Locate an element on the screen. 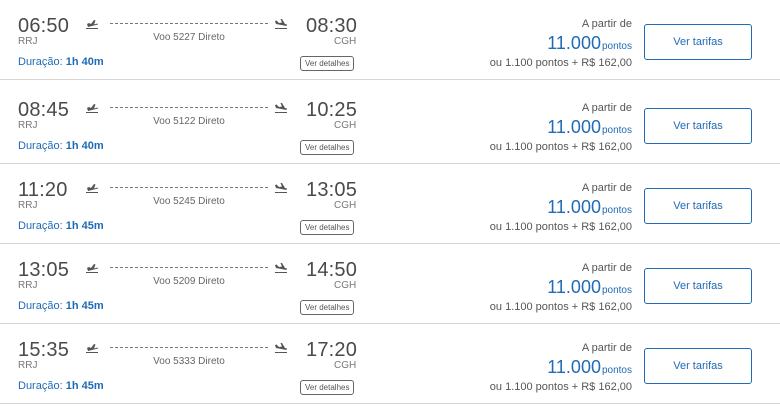 This screenshot has width=780, height=406. arrival-time: 10:25 is located at coordinates (332, 110).